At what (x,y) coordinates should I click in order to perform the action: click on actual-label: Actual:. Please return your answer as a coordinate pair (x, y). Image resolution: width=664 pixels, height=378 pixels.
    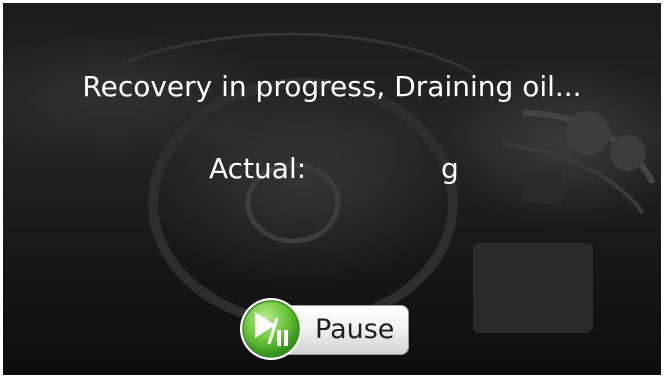
    Looking at the image, I should click on (258, 168).